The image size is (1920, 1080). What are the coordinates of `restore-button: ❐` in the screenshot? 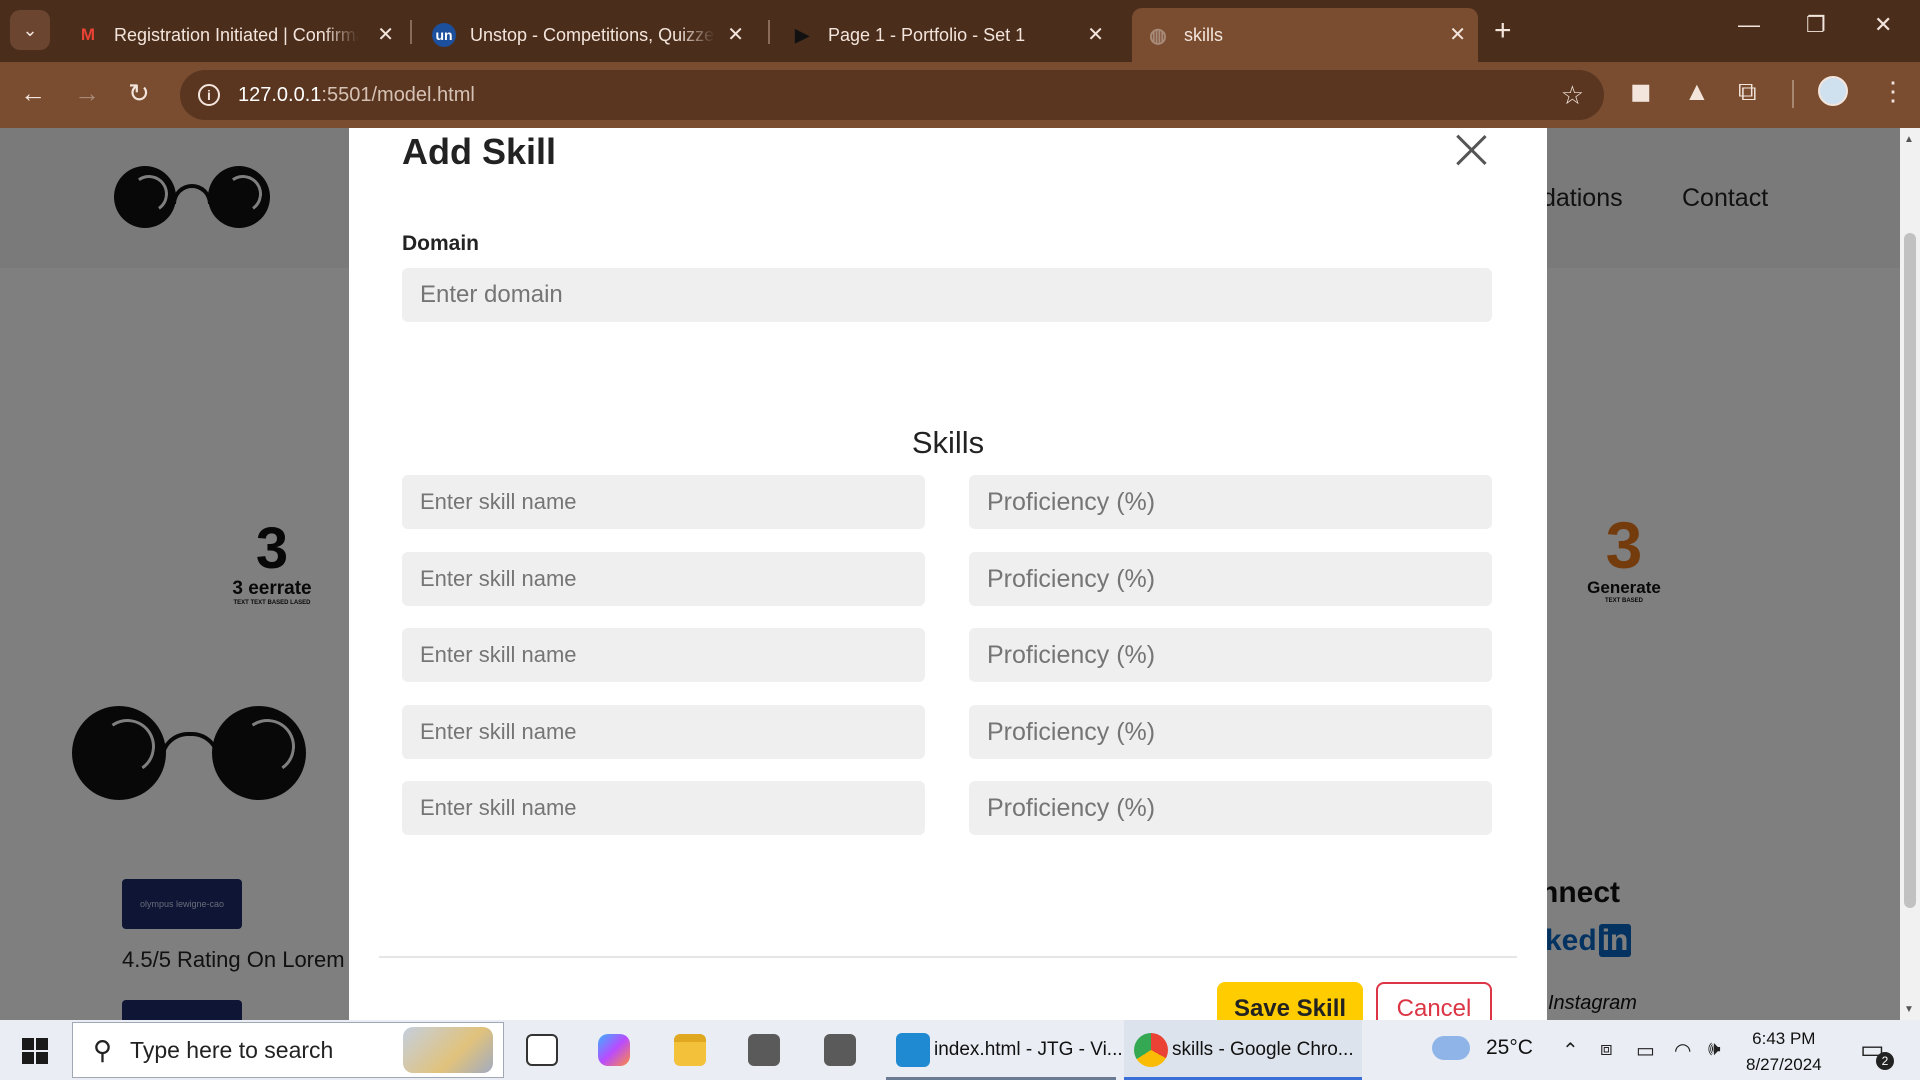 It's located at (1816, 25).